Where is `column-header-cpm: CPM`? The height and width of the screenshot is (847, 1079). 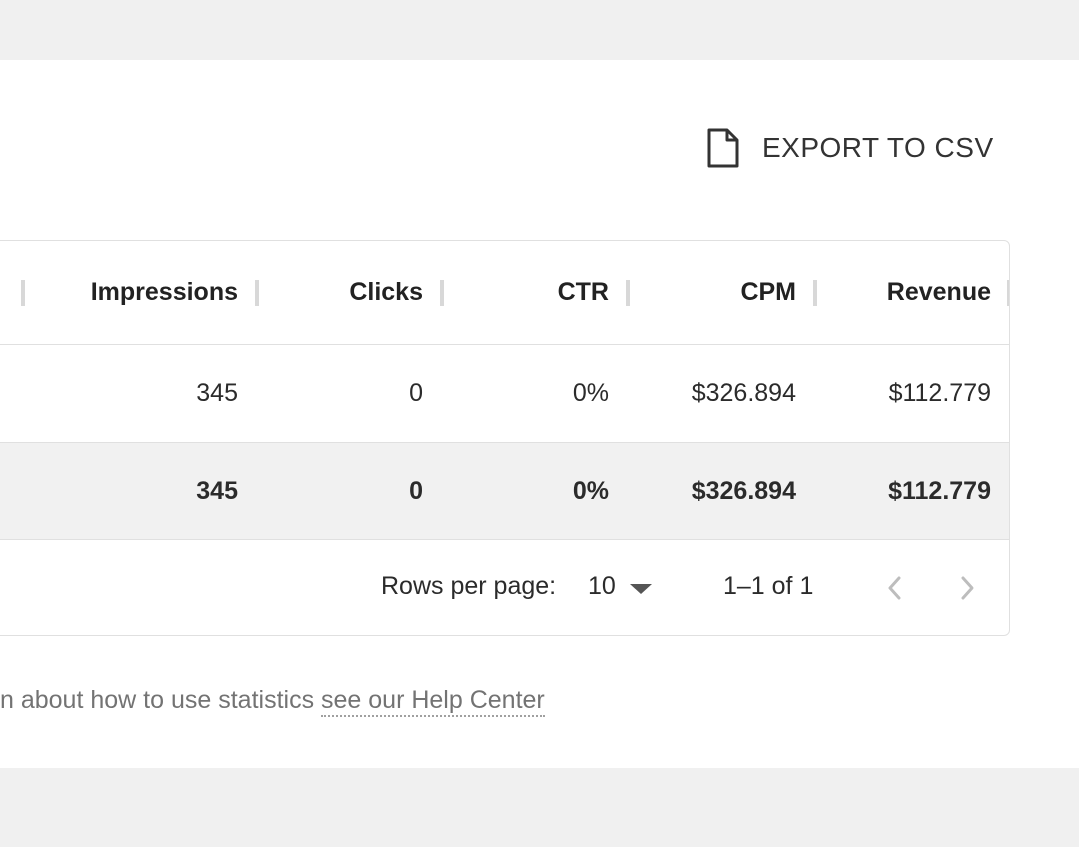
column-header-cpm: CPM is located at coordinates (743, 292).